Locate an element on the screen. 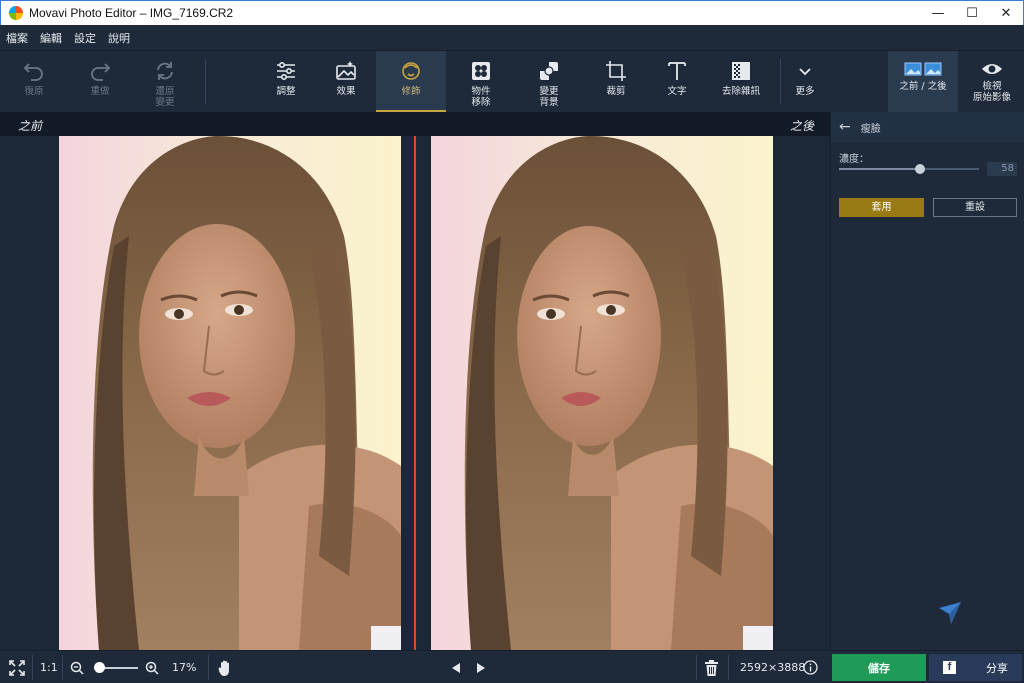 Image resolution: width=1024 pixels, height=683 pixels. slider-knob is located at coordinates (920, 169).